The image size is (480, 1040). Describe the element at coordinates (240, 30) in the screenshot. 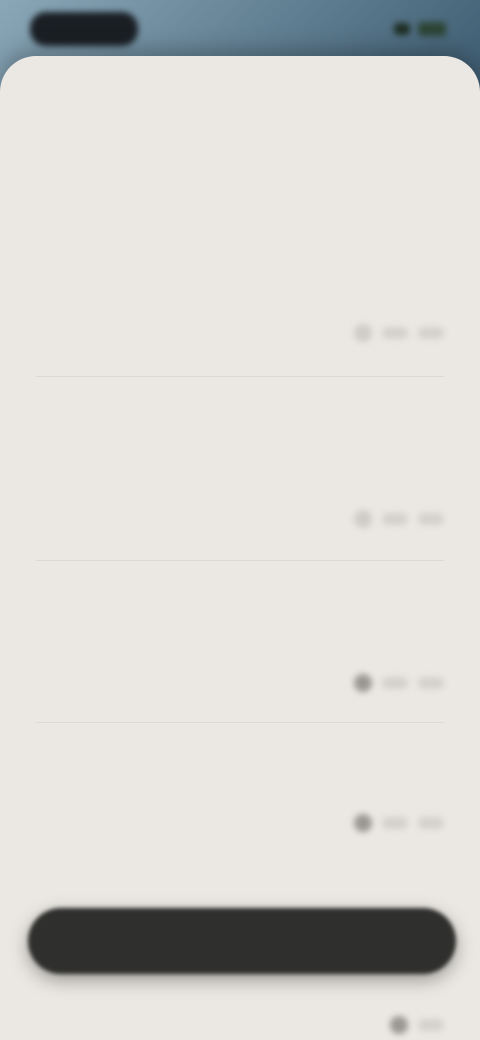

I see `status-bar` at that location.